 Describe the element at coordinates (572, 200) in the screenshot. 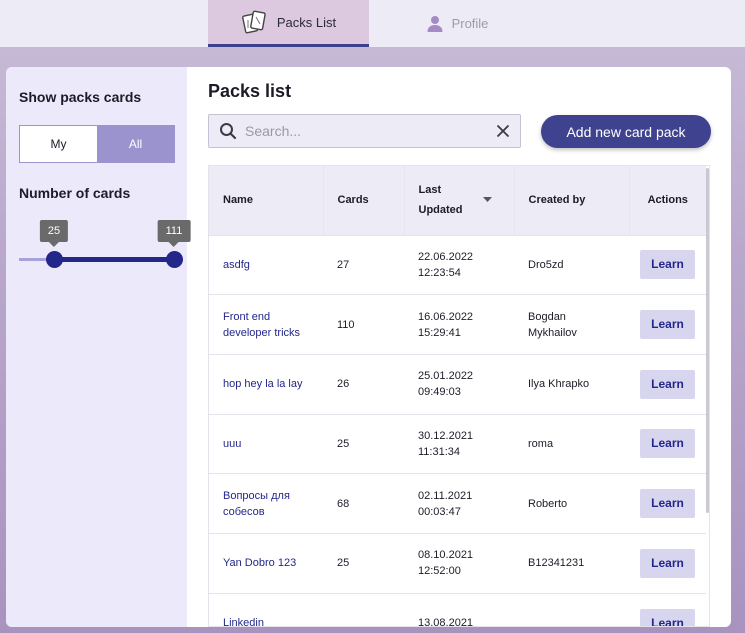

I see `column-header-created-by: Created by` at that location.